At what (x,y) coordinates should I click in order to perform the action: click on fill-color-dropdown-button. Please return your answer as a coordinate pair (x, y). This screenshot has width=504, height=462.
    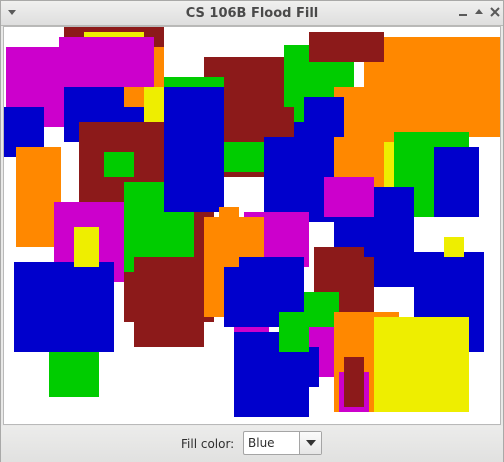
    Looking at the image, I should click on (310, 443).